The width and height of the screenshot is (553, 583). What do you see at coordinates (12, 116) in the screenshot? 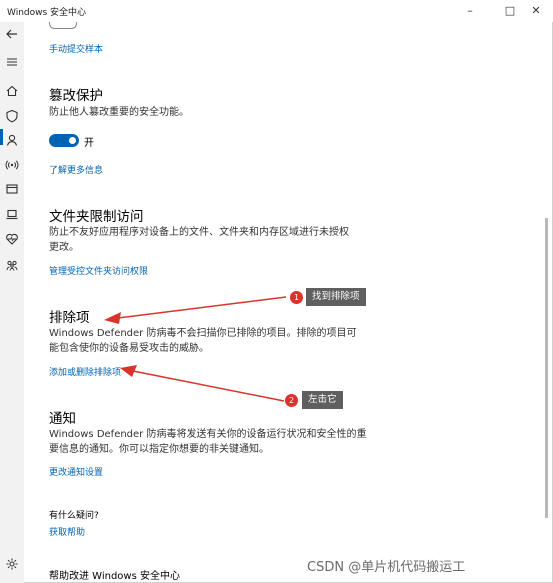
I see `shield-icon` at bounding box center [12, 116].